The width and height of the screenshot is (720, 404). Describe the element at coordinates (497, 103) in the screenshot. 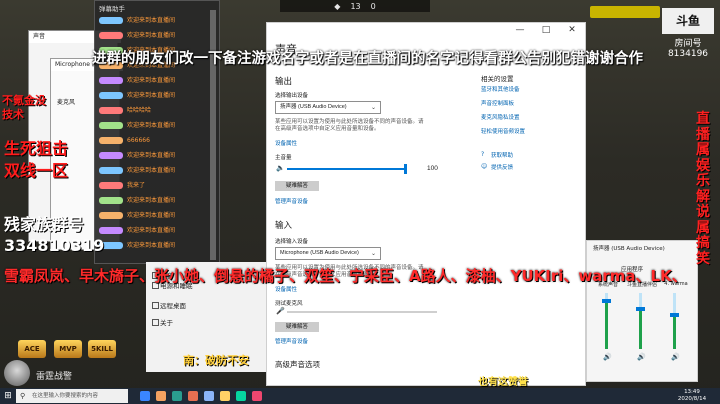

I see `related-link-sound-panel: 声音控制面板` at that location.